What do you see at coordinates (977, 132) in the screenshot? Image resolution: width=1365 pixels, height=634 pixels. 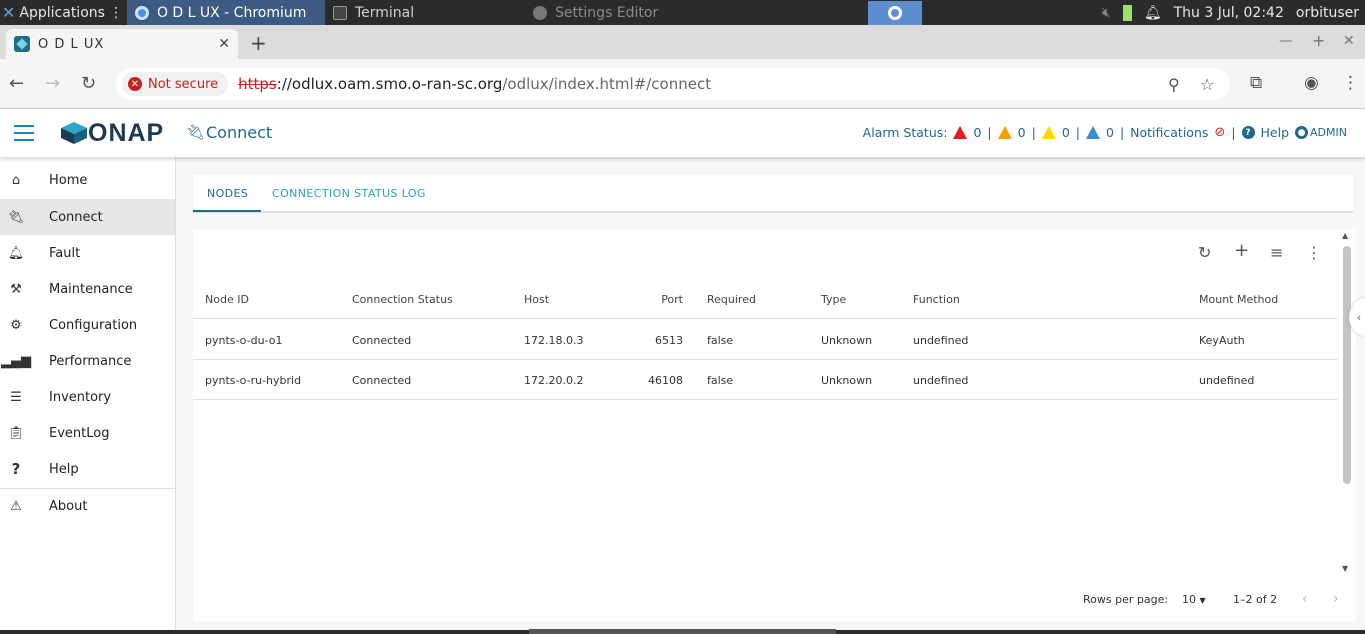 I see `critical-alarm-count: 0` at bounding box center [977, 132].